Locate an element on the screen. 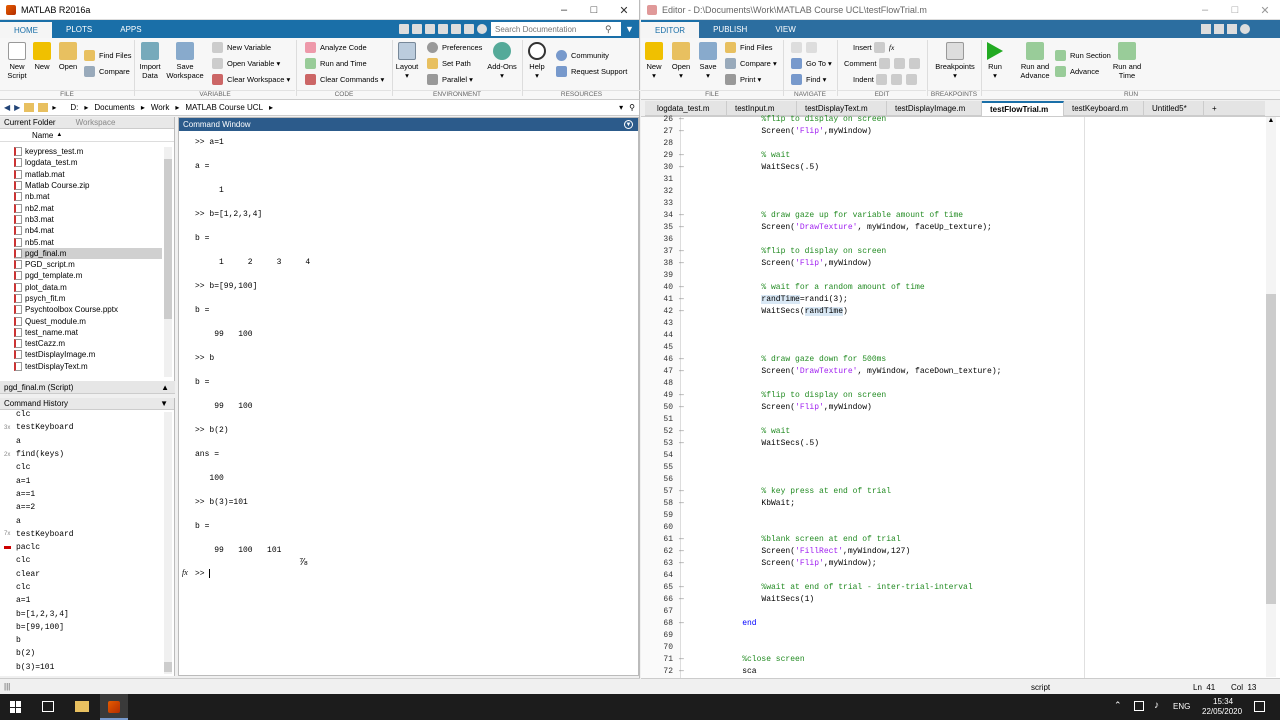  tab-plots: PLOTS is located at coordinates (79, 29).